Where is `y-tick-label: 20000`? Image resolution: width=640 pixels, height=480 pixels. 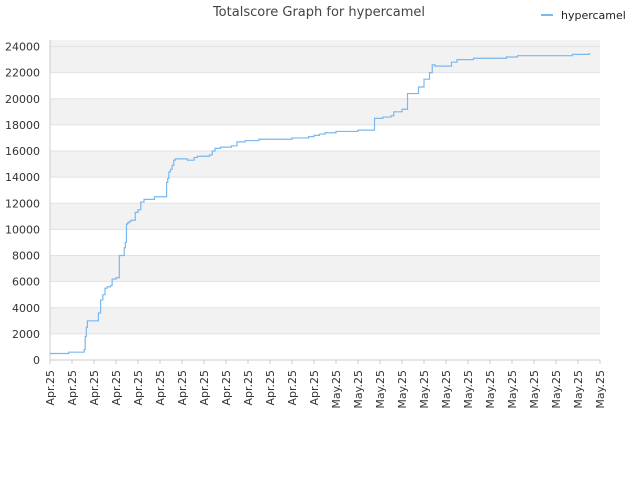 y-tick-label: 20000 is located at coordinates (22, 99).